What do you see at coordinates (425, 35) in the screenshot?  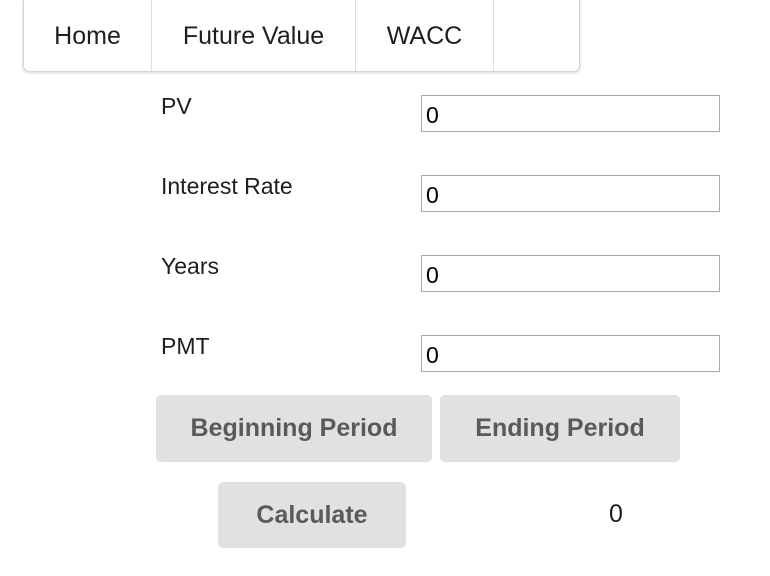 I see `nav-item-wacc: WACC` at bounding box center [425, 35].